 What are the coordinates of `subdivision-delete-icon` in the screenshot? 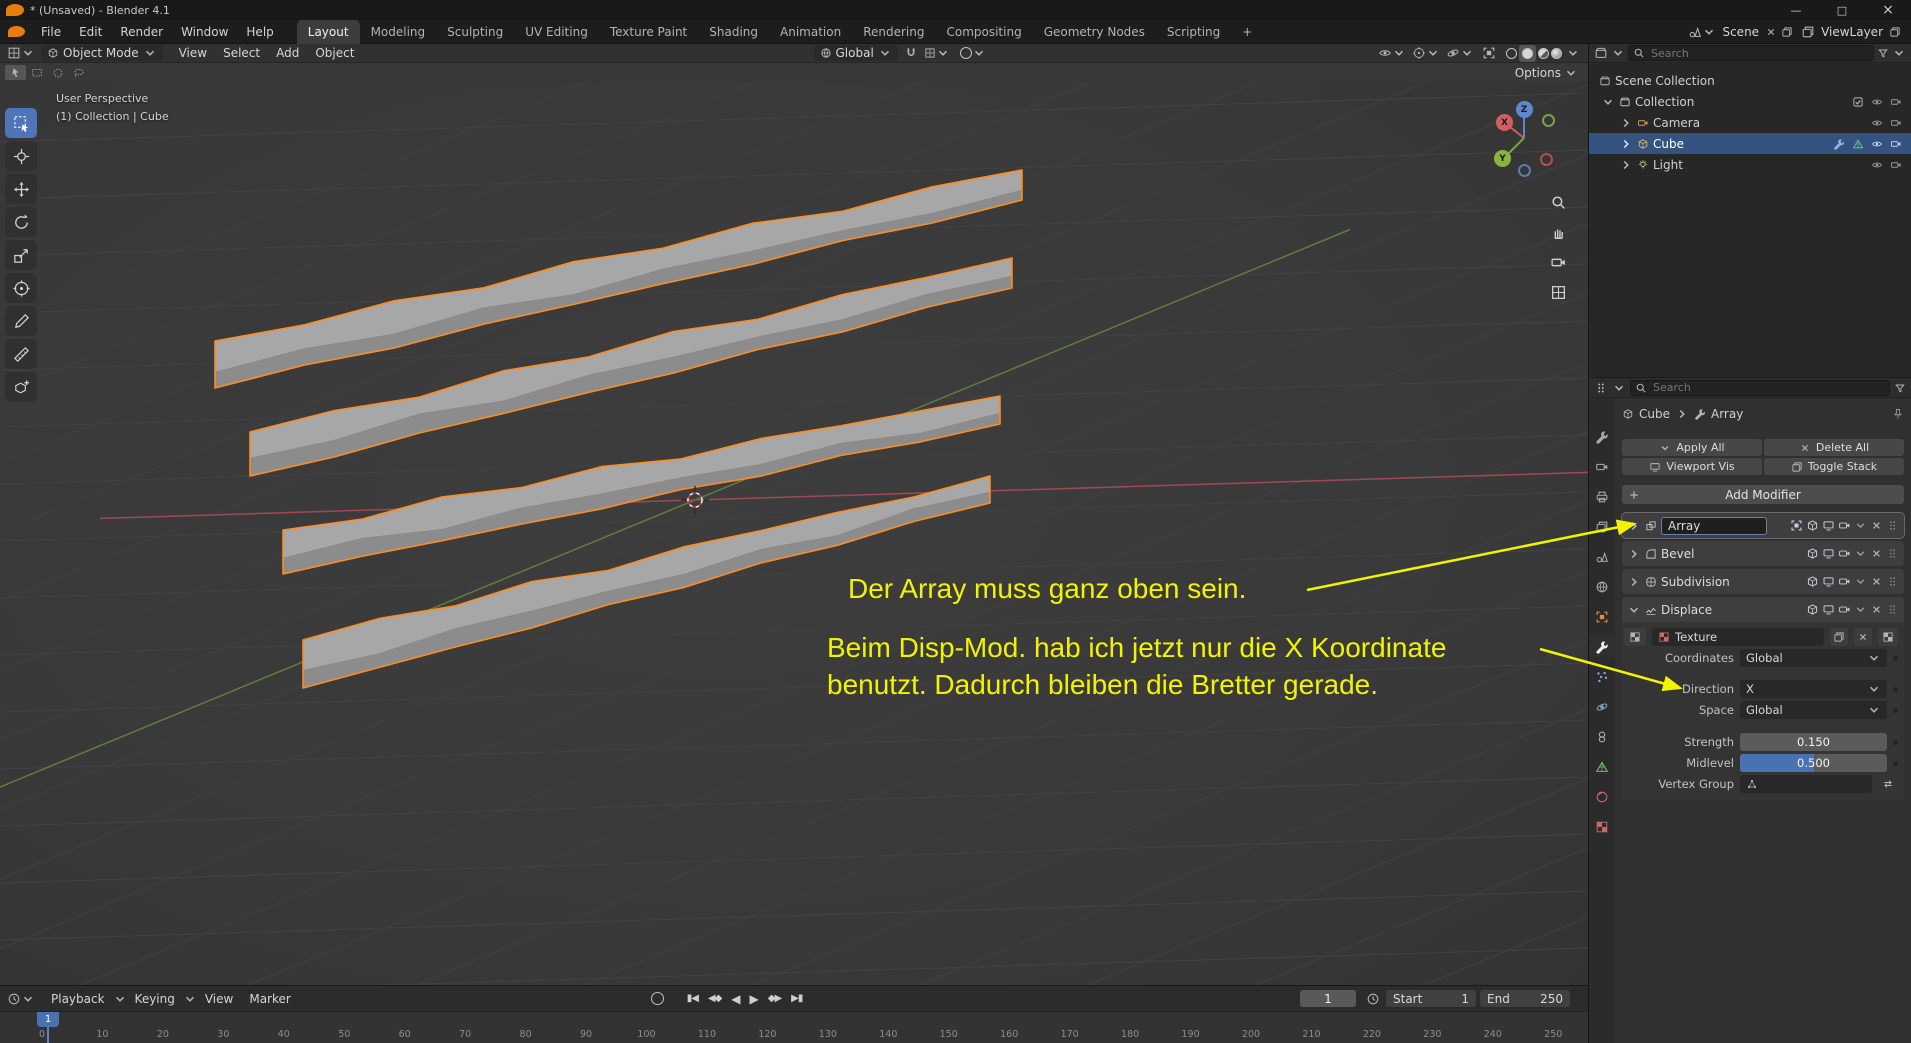 It's located at (1876, 581).